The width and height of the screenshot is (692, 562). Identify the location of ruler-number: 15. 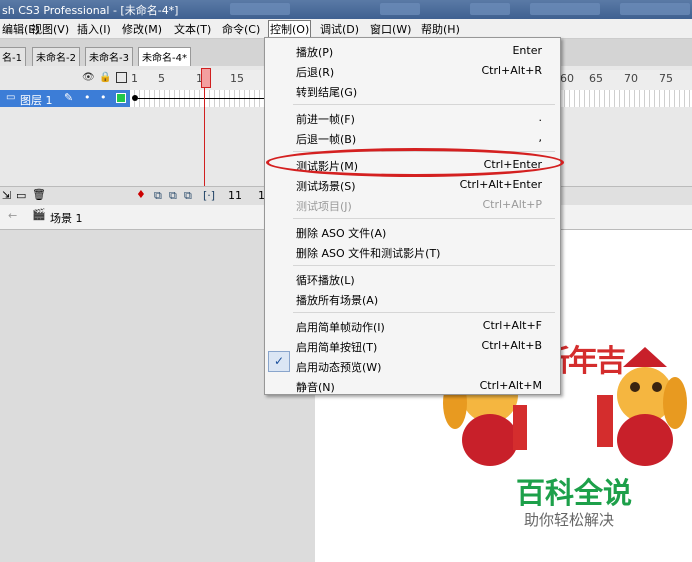
(237, 78).